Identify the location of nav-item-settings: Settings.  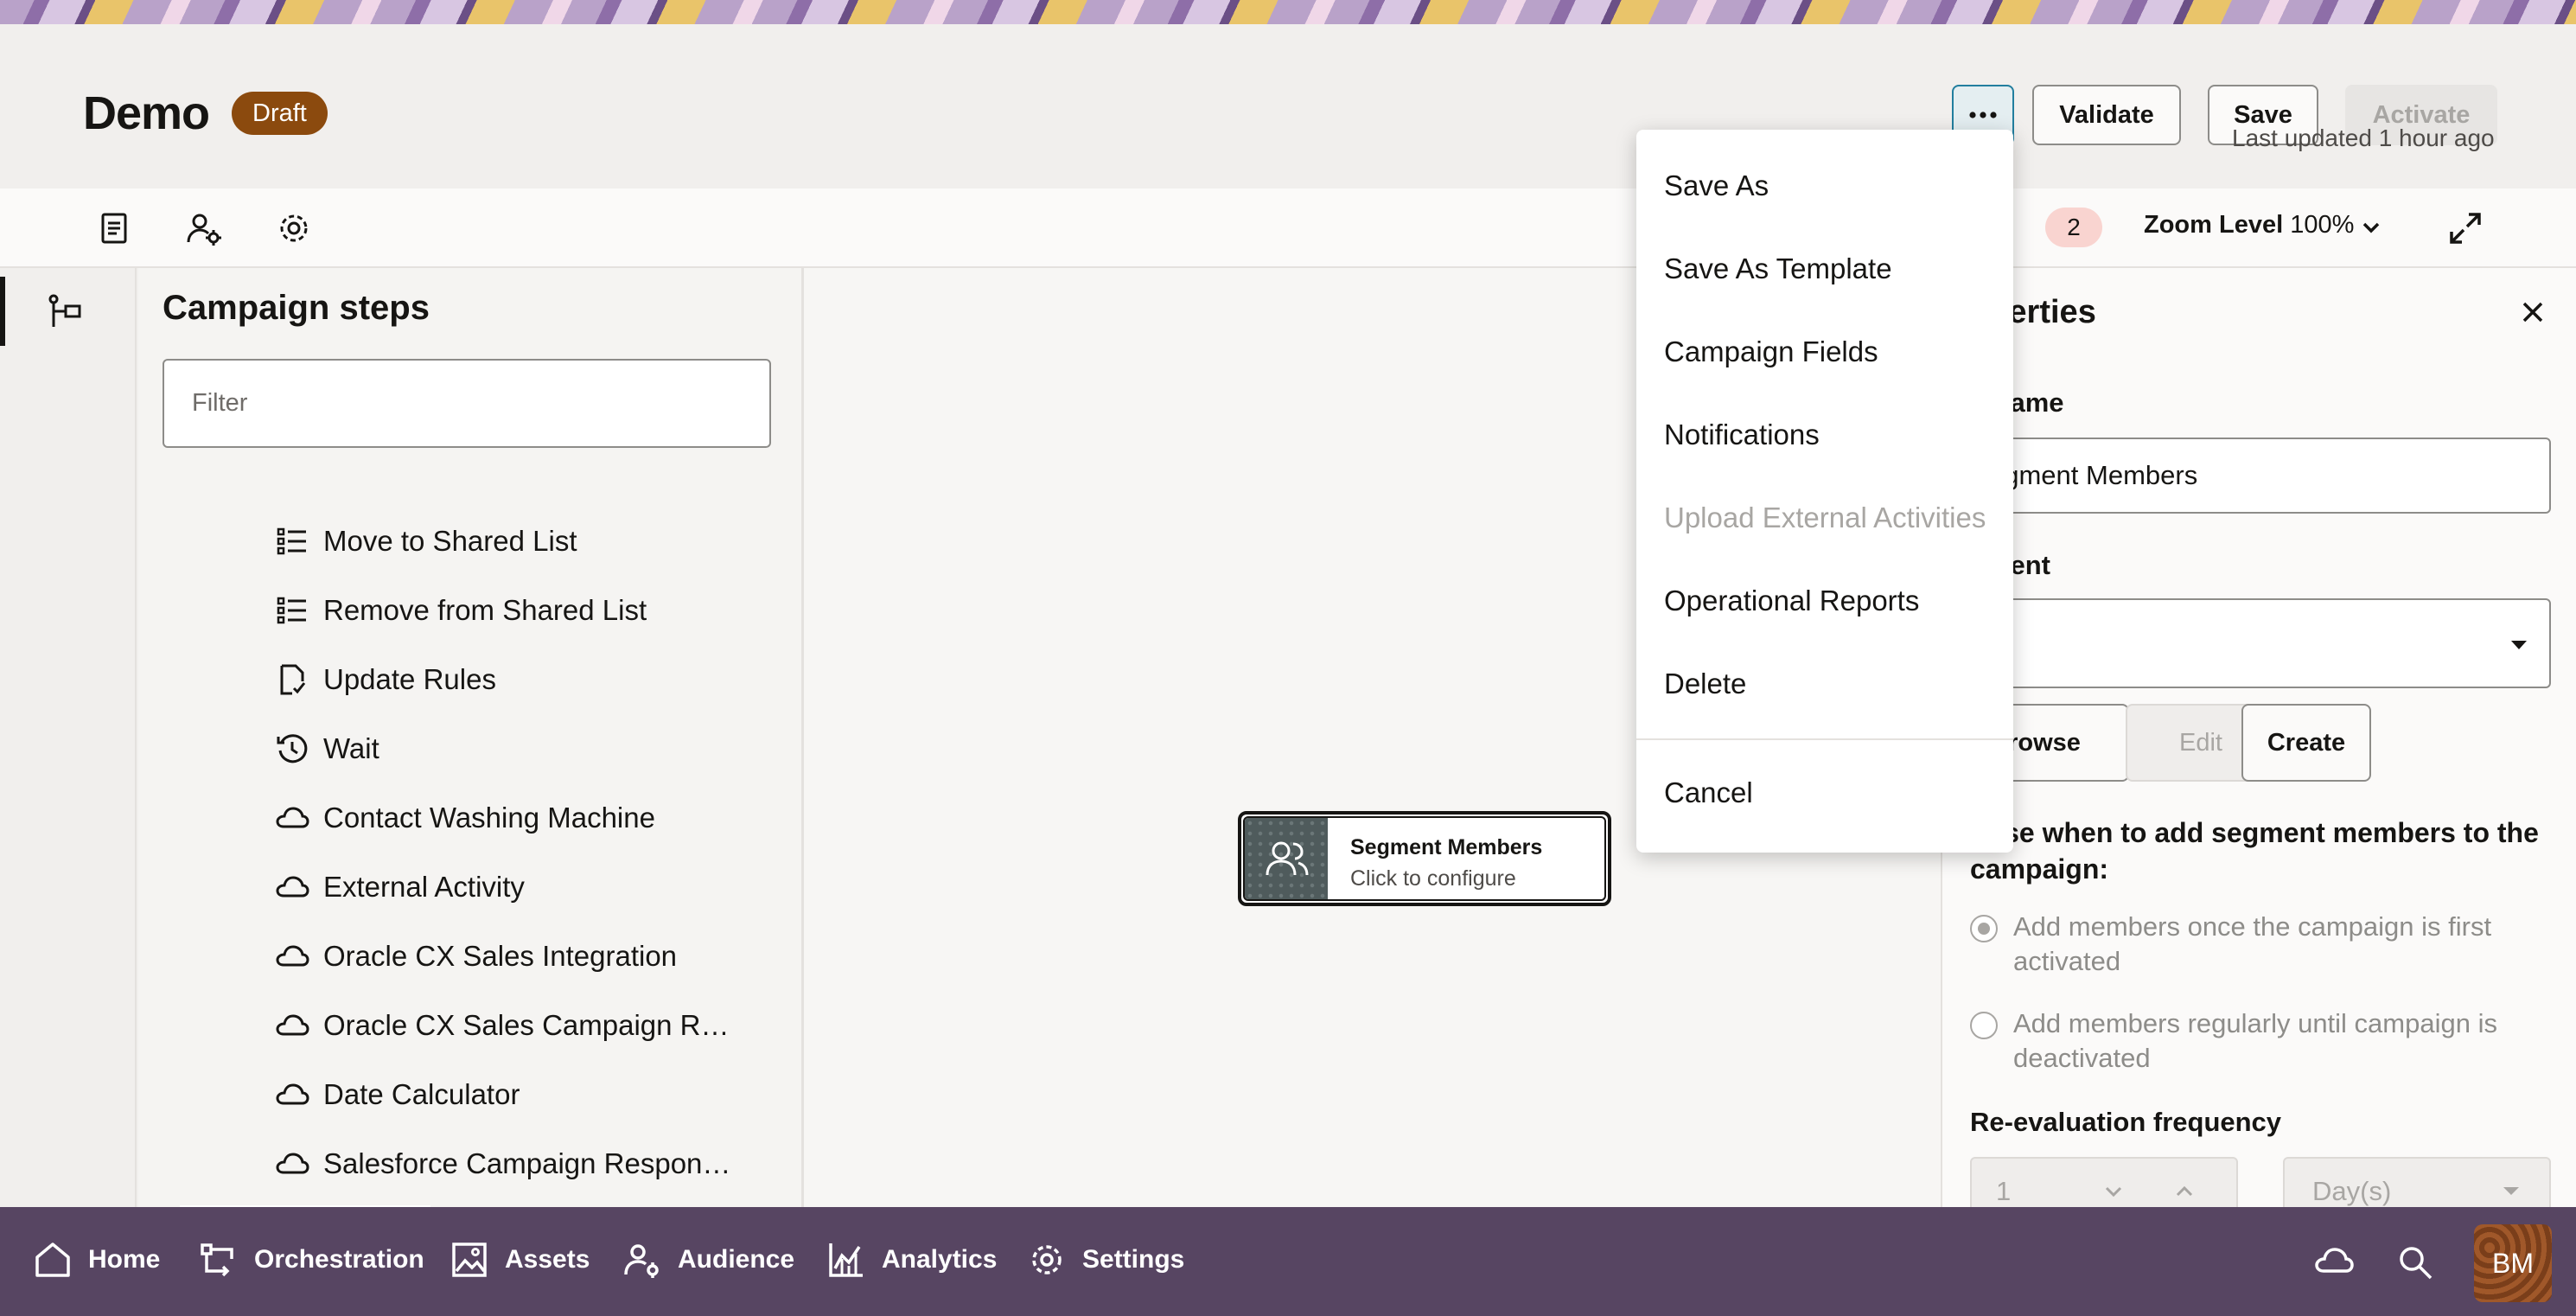
(1105, 1260).